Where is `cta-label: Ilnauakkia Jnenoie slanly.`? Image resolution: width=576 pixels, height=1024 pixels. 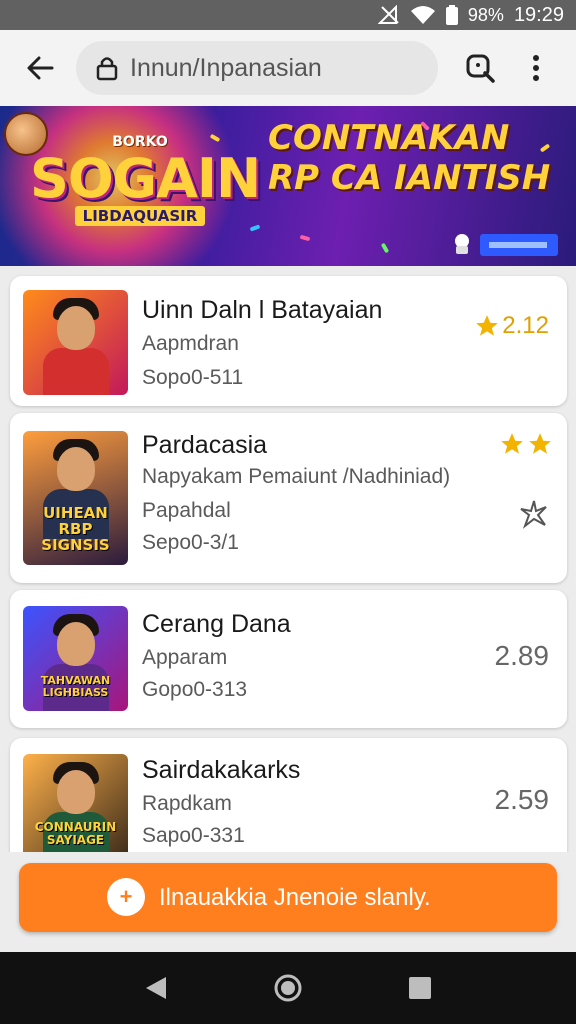 cta-label: Ilnauakkia Jnenoie slanly. is located at coordinates (295, 897).